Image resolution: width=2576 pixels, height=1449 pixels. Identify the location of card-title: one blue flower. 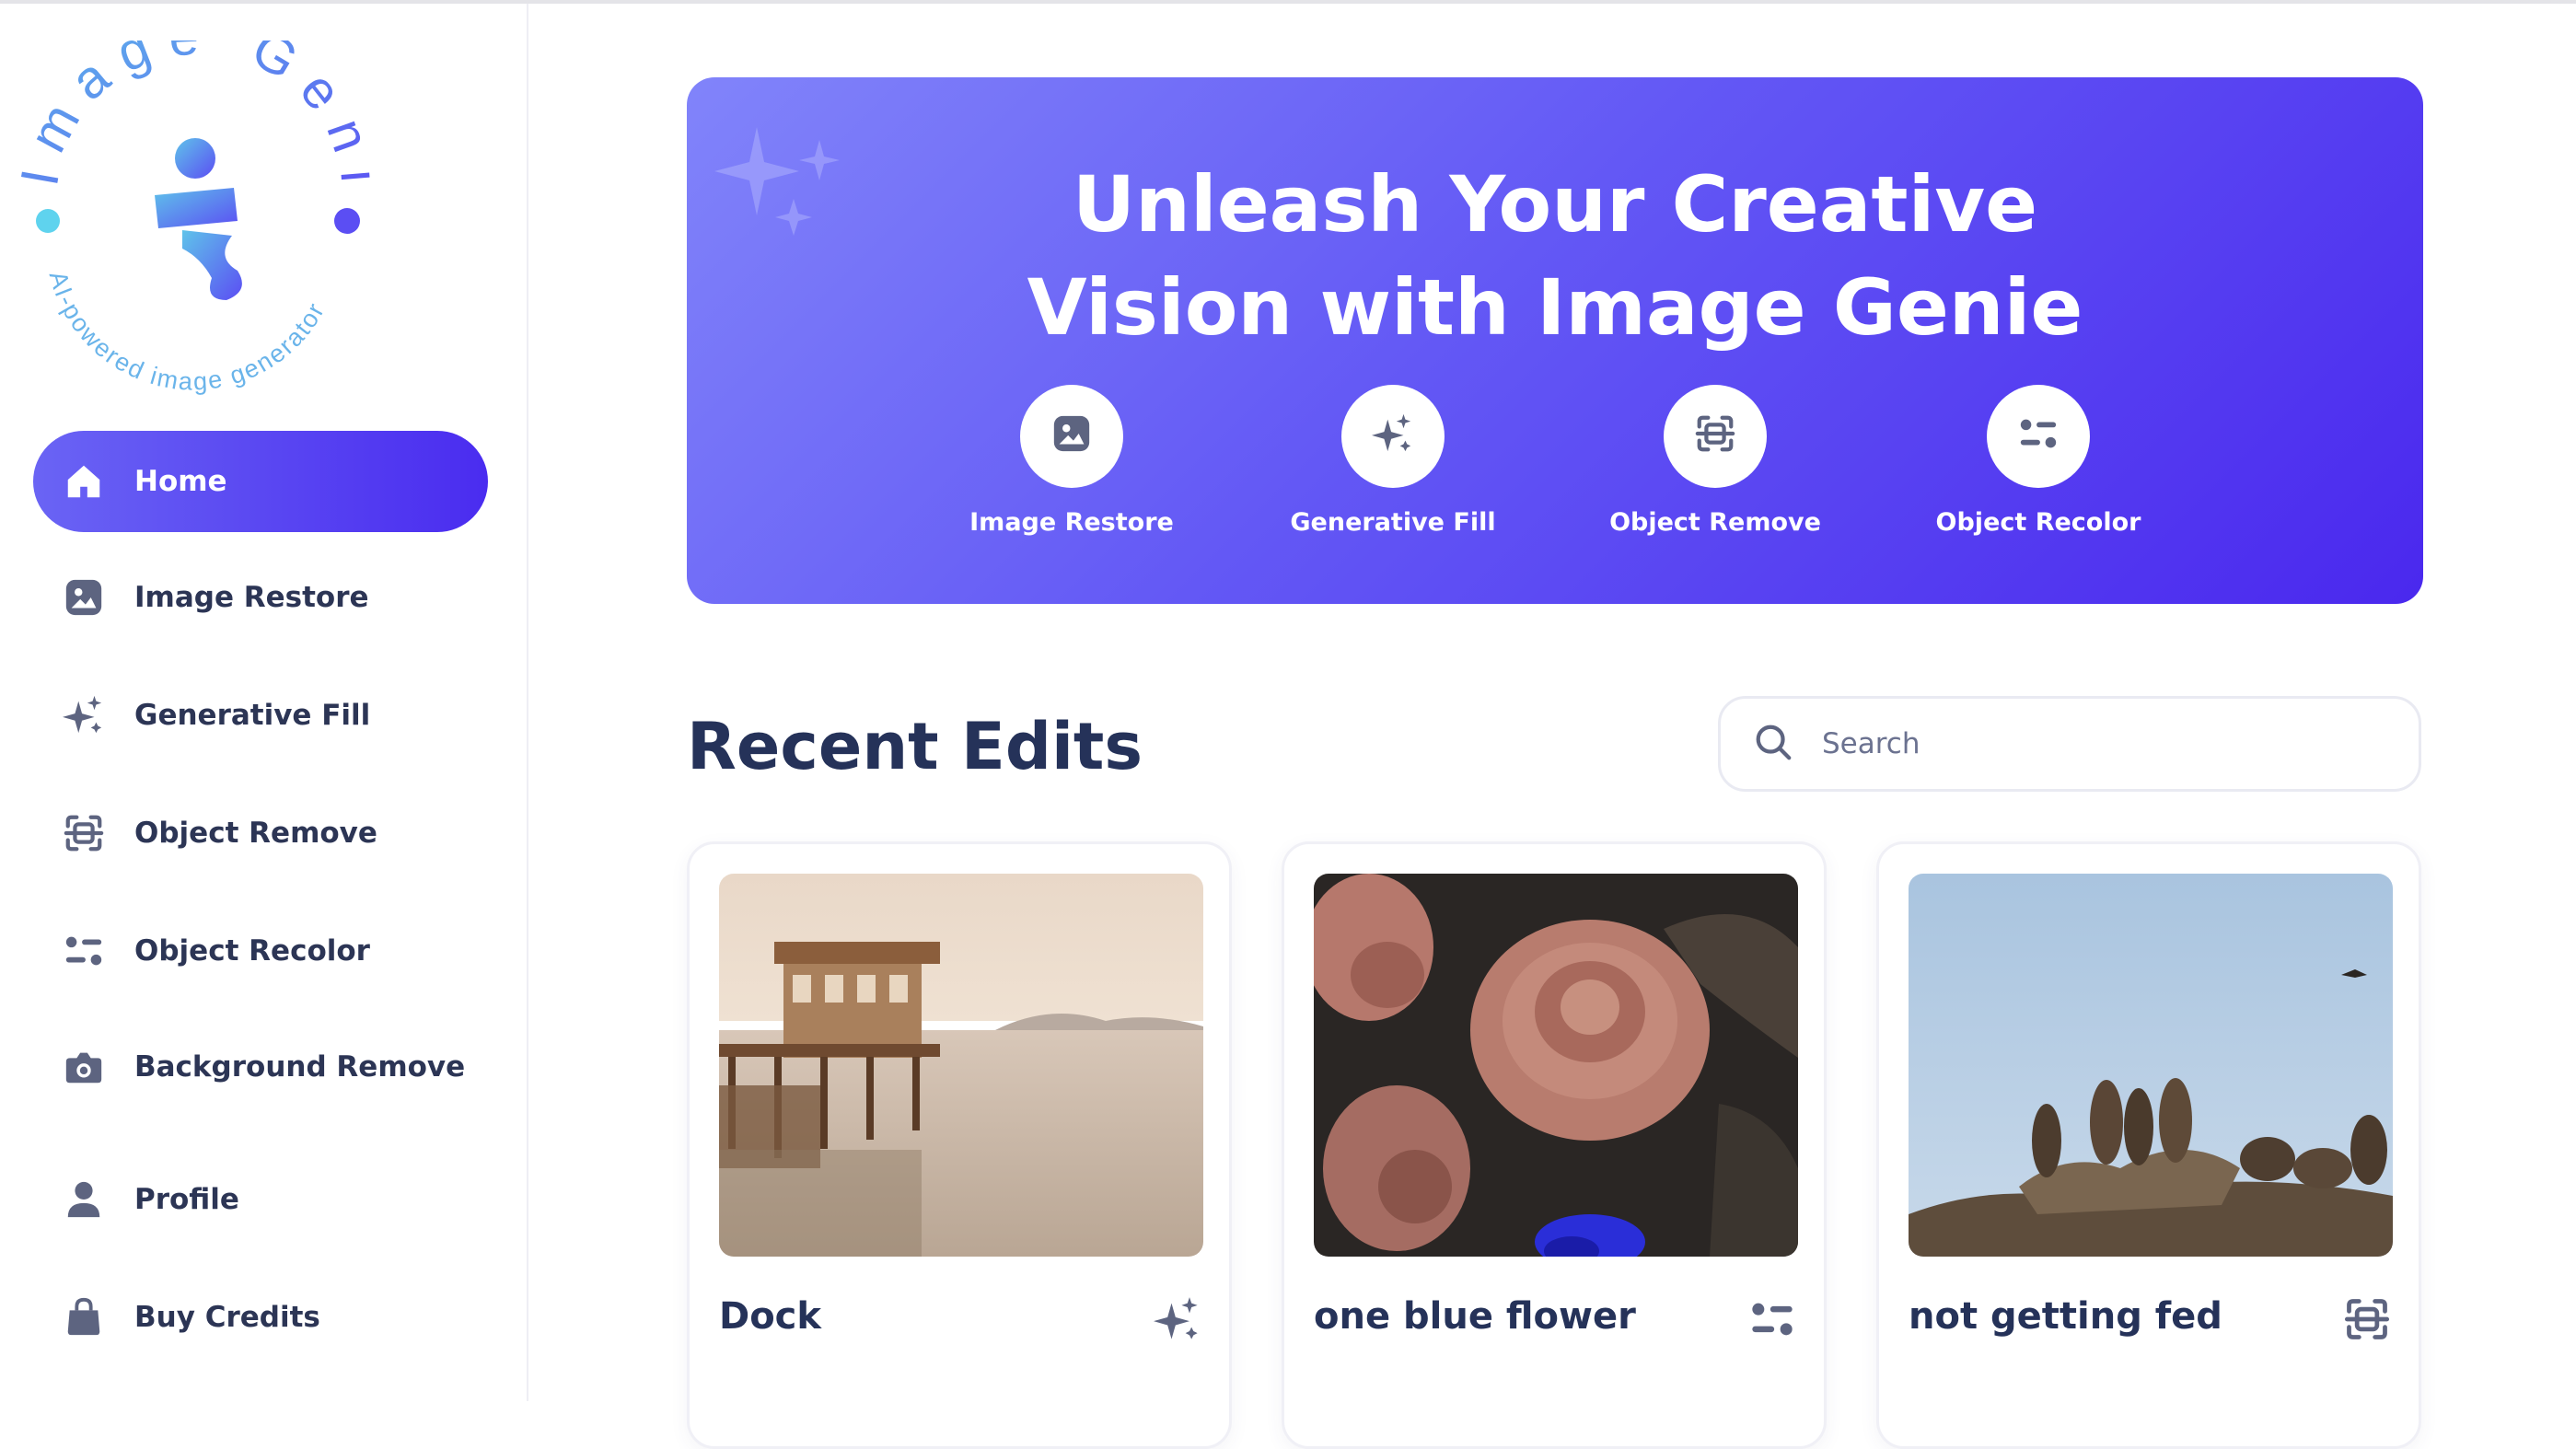
(1475, 1316).